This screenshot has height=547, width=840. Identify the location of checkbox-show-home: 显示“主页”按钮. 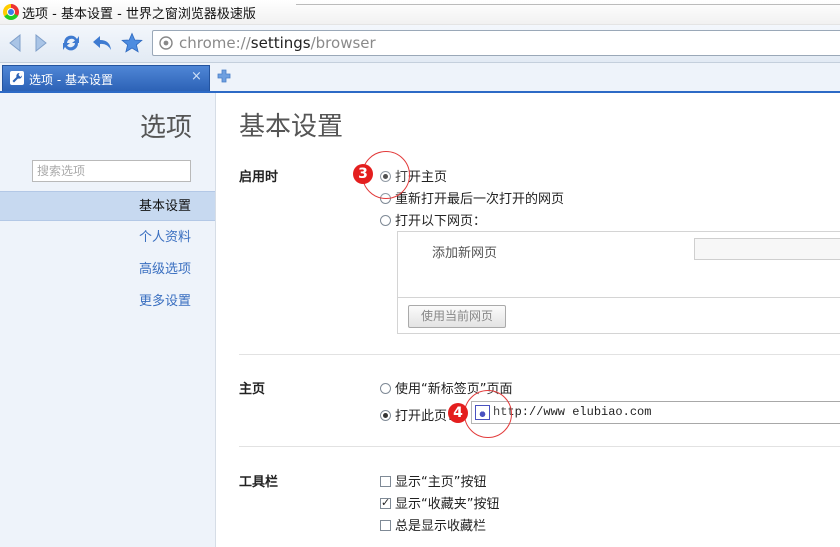
(433, 480).